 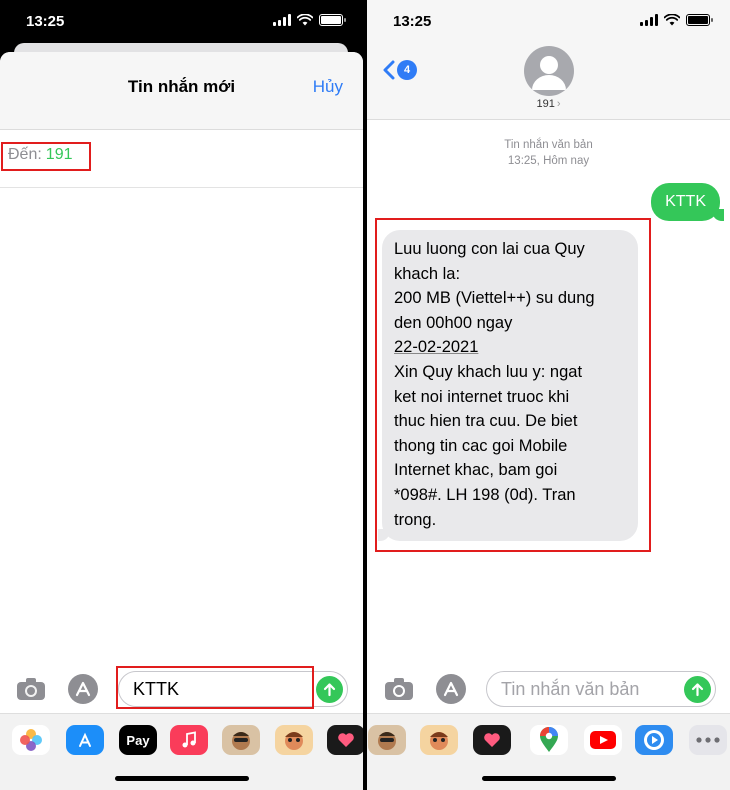 I want to click on sent-message-bubble: KTTK, so click(x=687, y=202).